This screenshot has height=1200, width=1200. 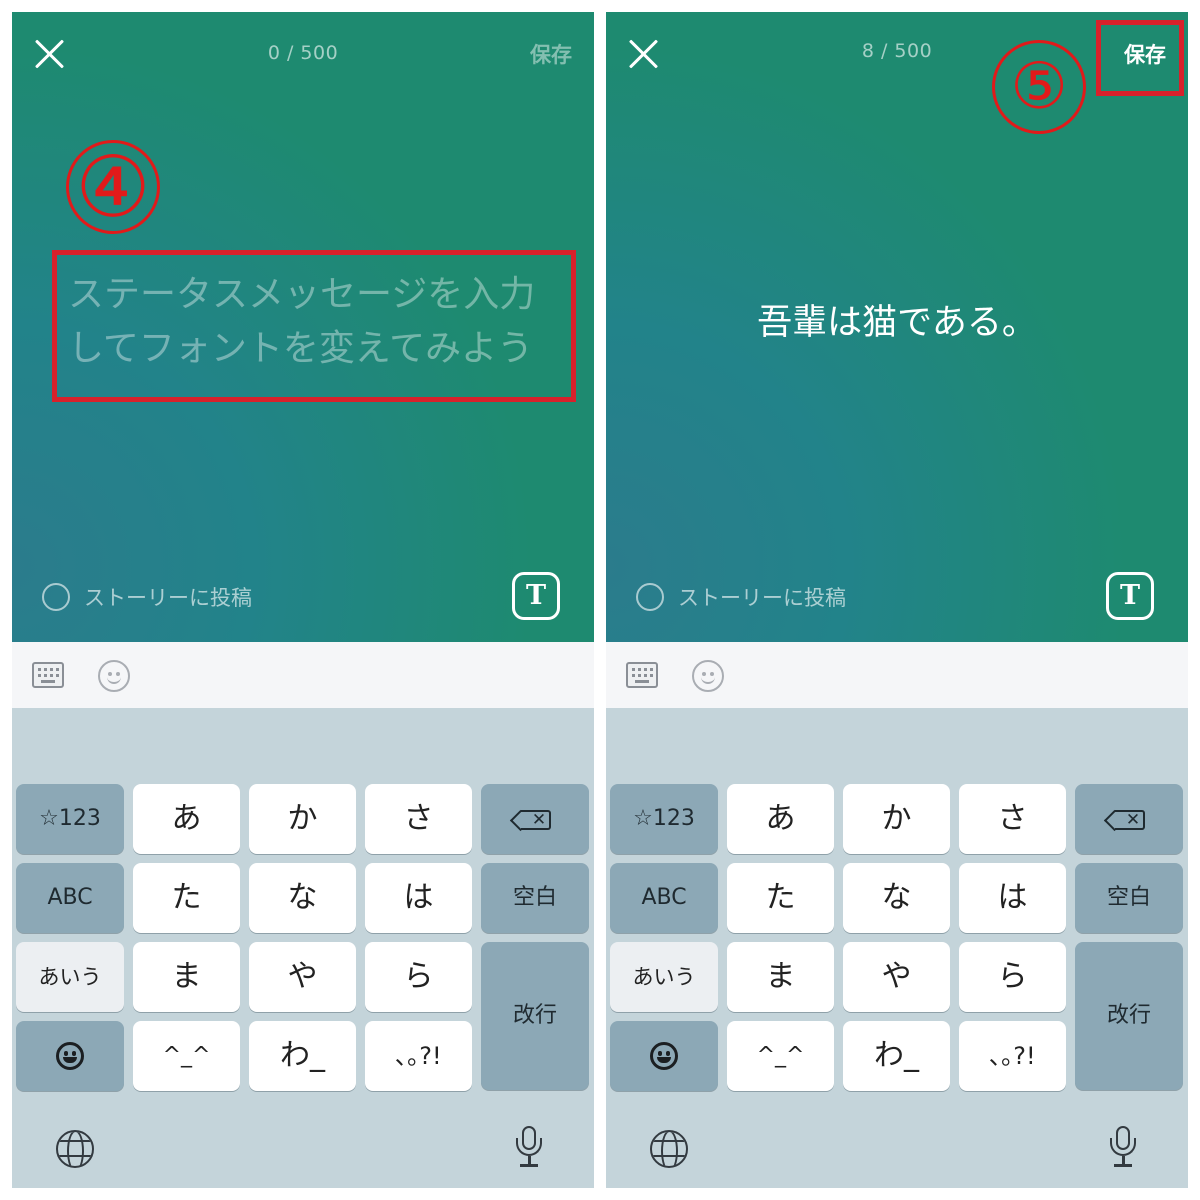 What do you see at coordinates (897, 319) in the screenshot?
I see `status-message-input: 吾輩は猫である。` at bounding box center [897, 319].